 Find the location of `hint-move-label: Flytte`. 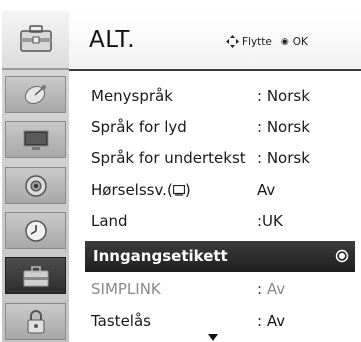

hint-move-label: Flytte is located at coordinates (257, 41).